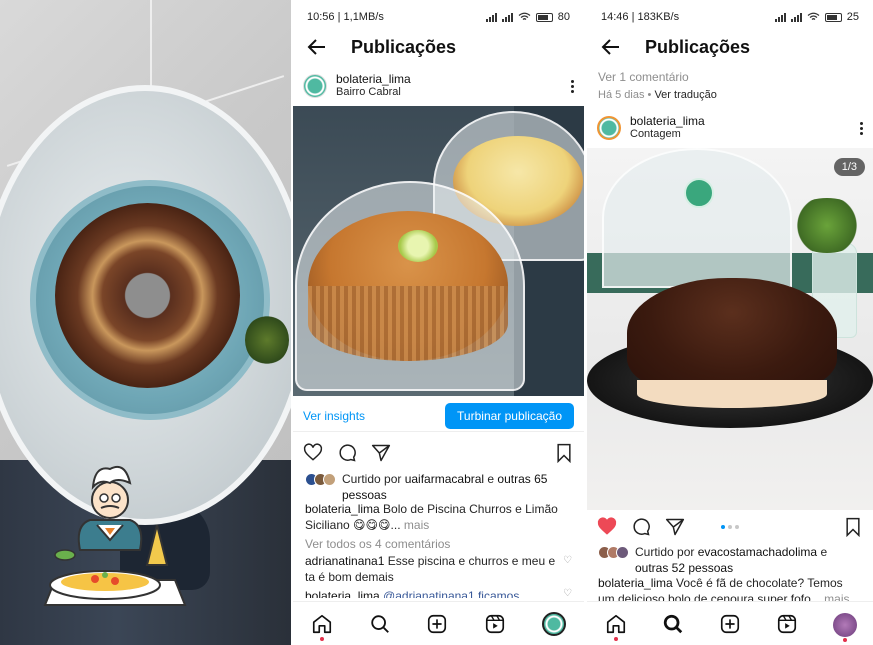 This screenshot has width=873, height=645. Describe the element at coordinates (313, 453) in the screenshot. I see `like-heart-icon` at that location.